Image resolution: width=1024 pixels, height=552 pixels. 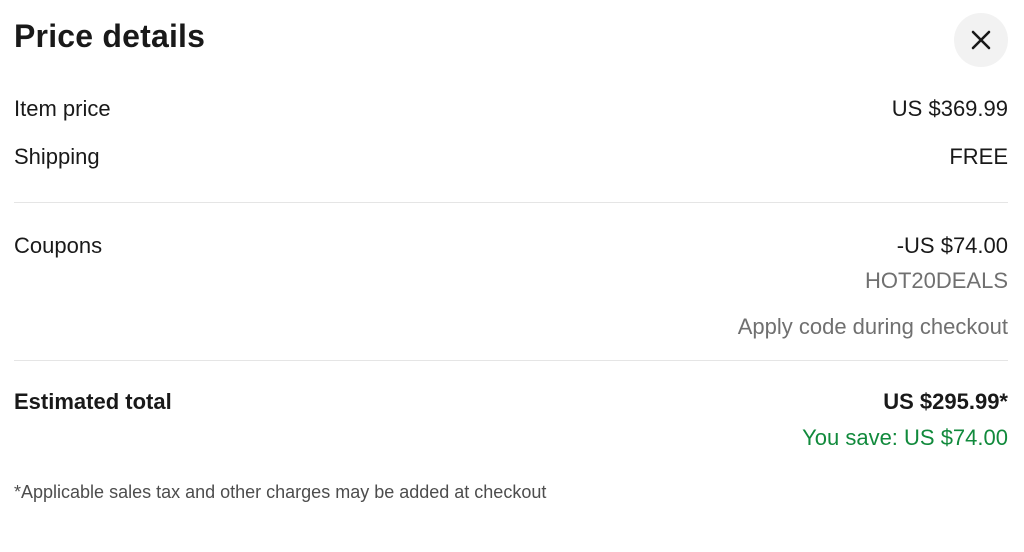 What do you see at coordinates (57, 156) in the screenshot?
I see `shipping-label: Shipping` at bounding box center [57, 156].